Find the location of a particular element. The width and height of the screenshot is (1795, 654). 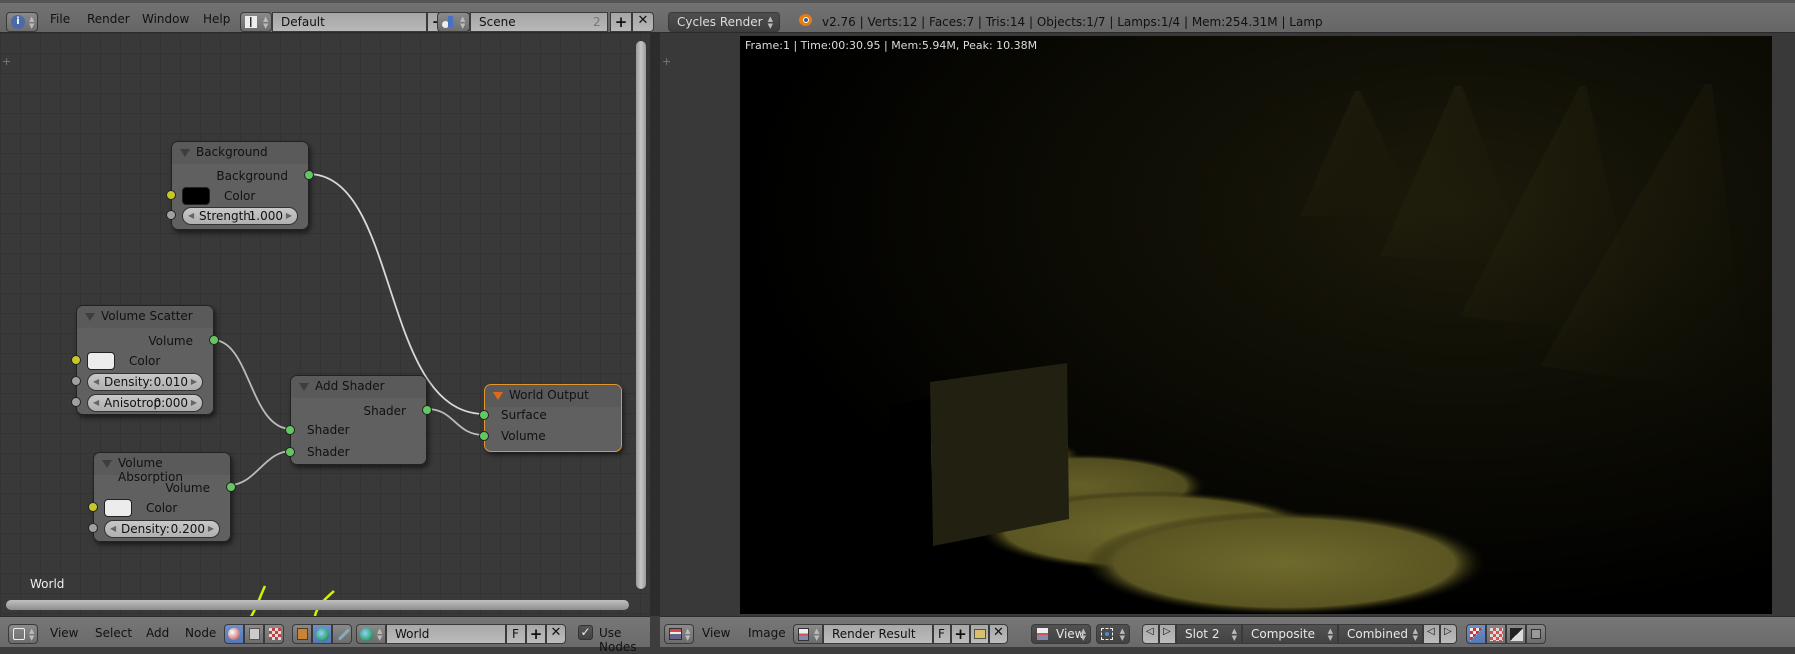

horizontal-scrollbar is located at coordinates (317, 605).